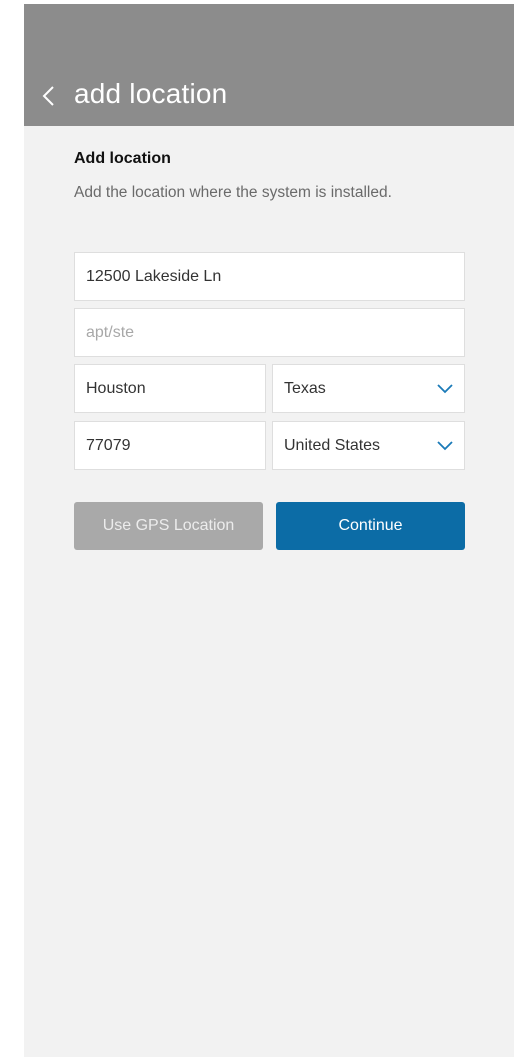 The height and width of the screenshot is (1057, 518). I want to click on city-input: Houston, so click(170, 388).